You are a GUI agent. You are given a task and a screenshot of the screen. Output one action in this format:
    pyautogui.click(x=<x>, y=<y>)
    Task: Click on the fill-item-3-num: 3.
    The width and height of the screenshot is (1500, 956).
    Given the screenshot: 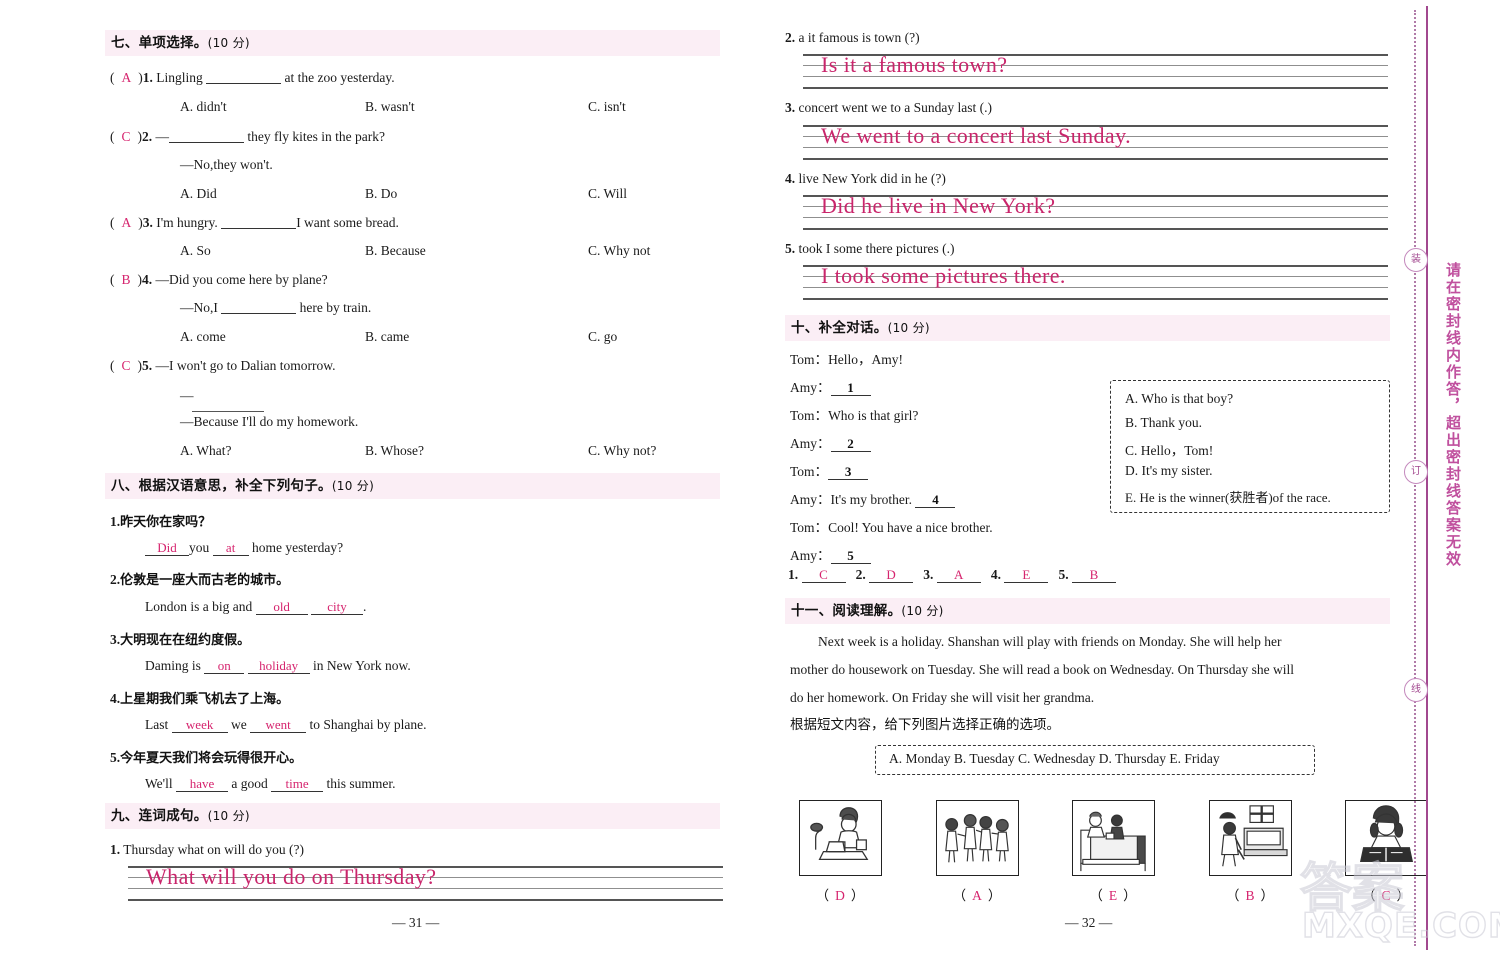 What is the action you would take?
    pyautogui.click(x=115, y=639)
    